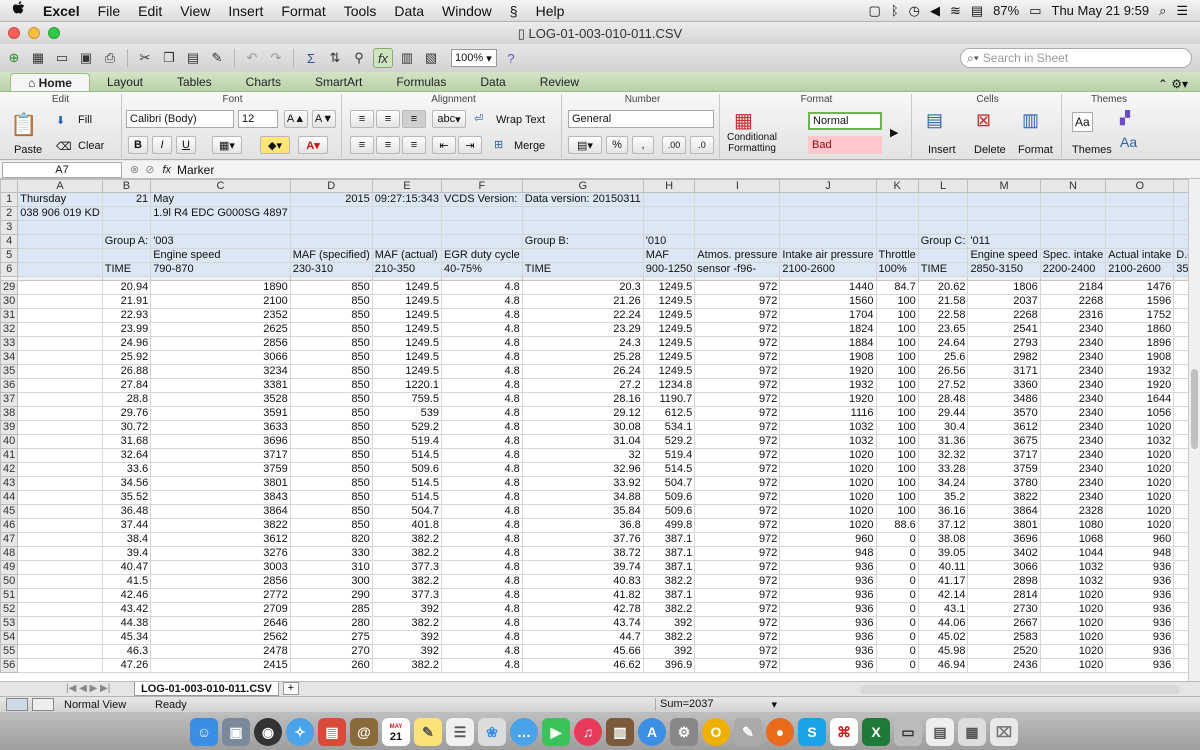  What do you see at coordinates (1004, 581) in the screenshot?
I see `cell: 2898` at bounding box center [1004, 581].